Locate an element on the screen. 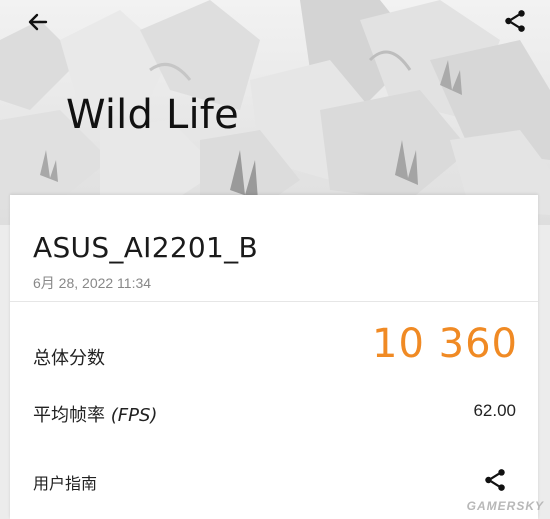 This screenshot has height=519, width=550. fps-value: 62.00 is located at coordinates (494, 410).